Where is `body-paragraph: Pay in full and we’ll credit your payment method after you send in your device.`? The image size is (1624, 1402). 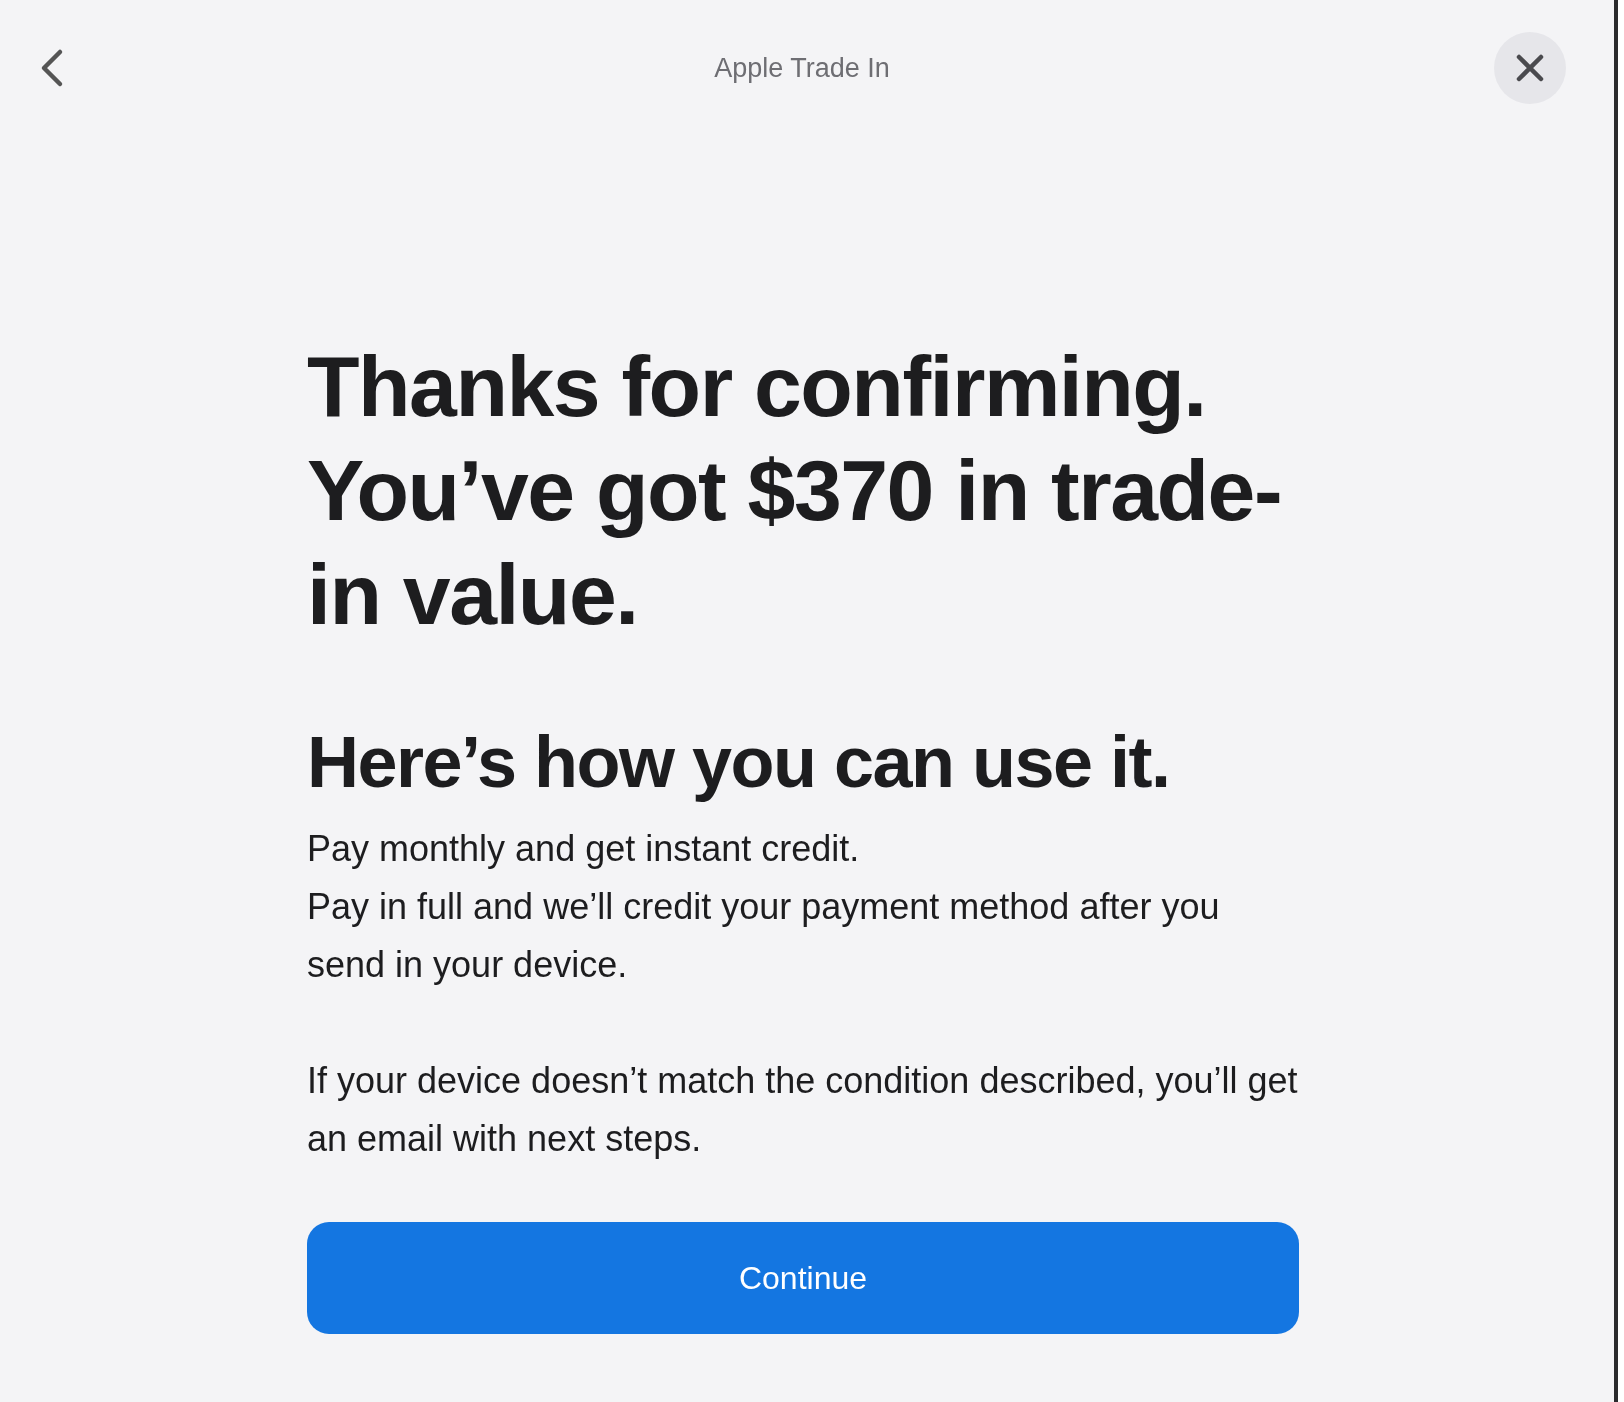 body-paragraph: Pay in full and we’ll credit your payment method after you send in your device. is located at coordinates (764, 936).